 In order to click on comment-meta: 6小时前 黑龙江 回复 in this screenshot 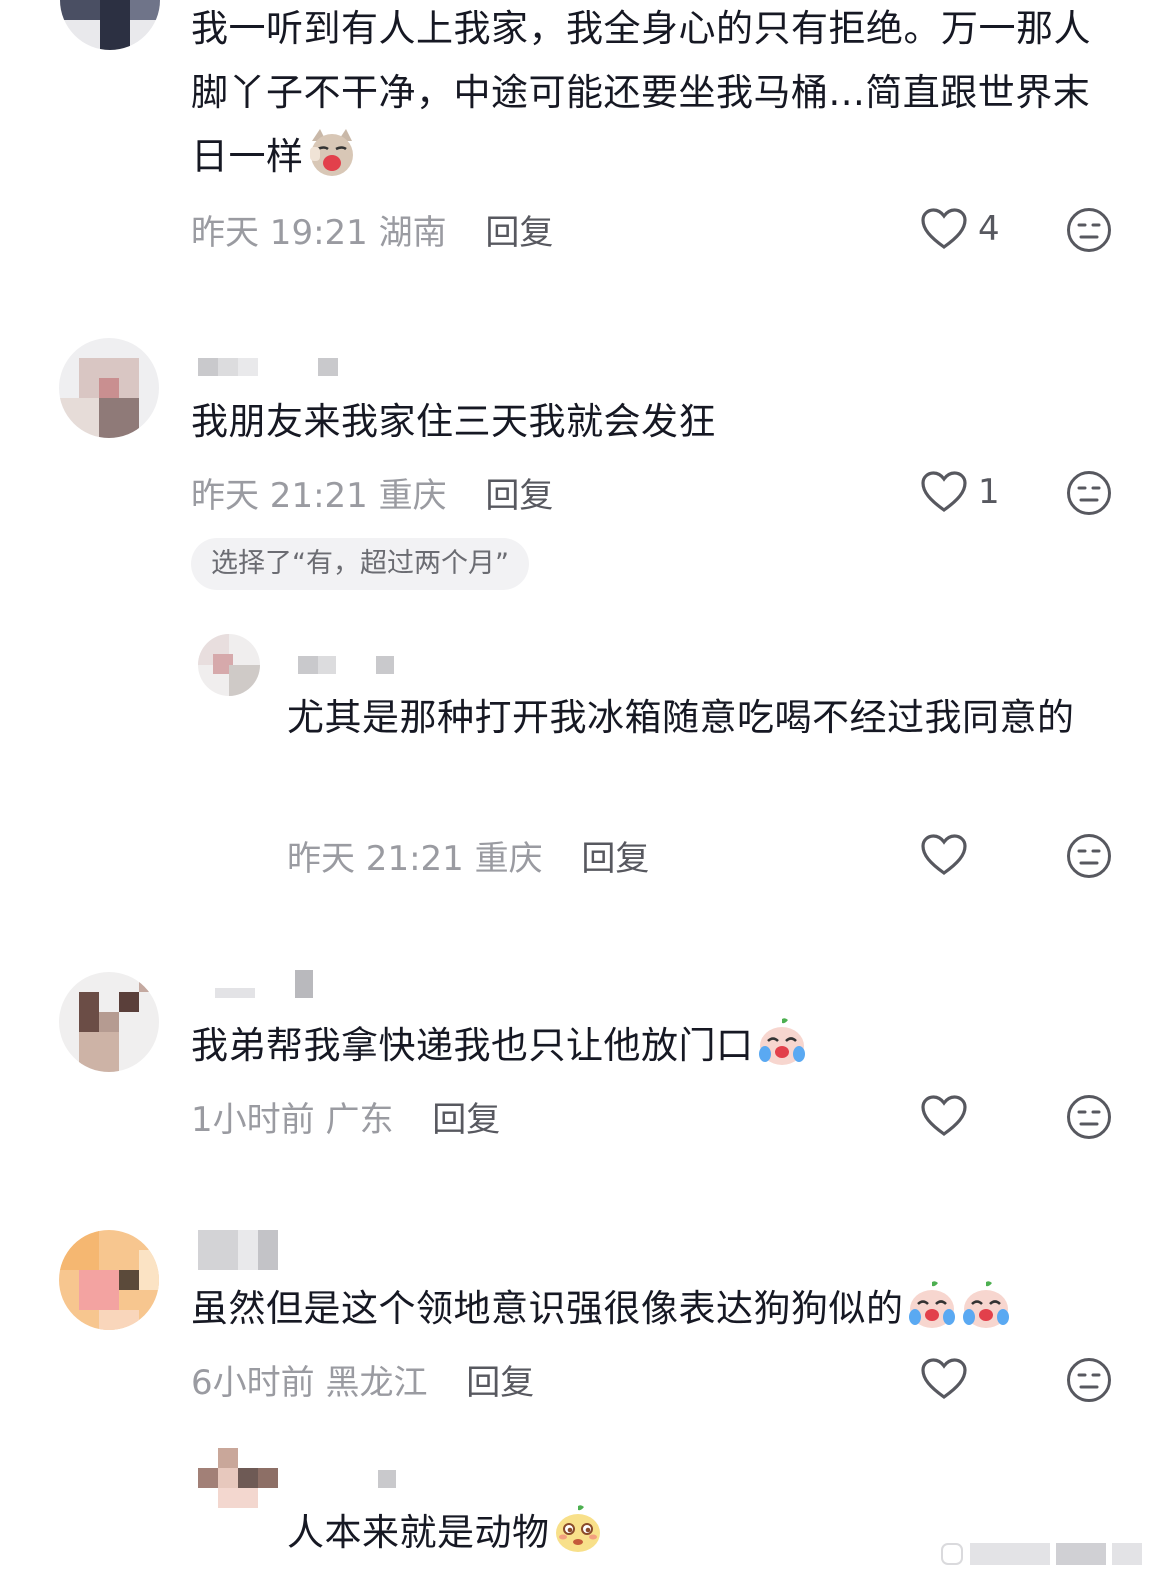, I will do `click(362, 1379)`.